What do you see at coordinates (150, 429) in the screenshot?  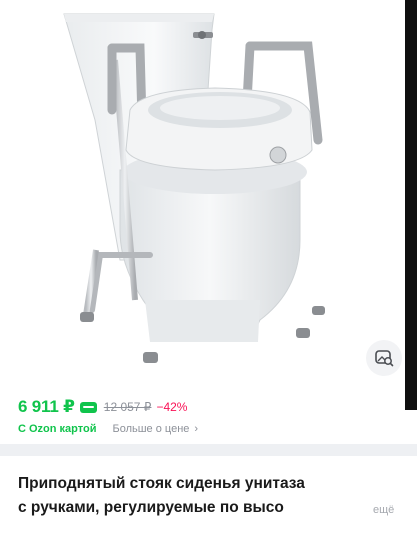 I see `more-about-price-link: Больше о цене` at bounding box center [150, 429].